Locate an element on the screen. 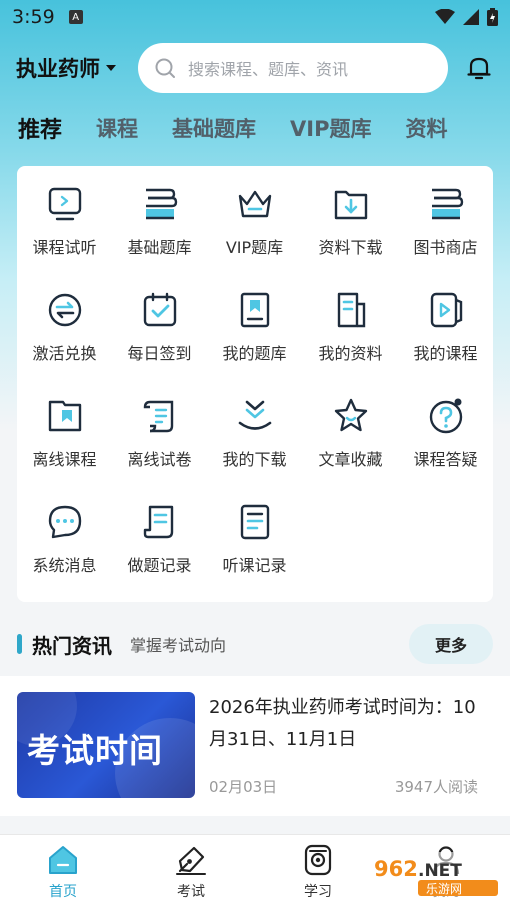 The width and height of the screenshot is (510, 906). home-icon is located at coordinates (63, 860).